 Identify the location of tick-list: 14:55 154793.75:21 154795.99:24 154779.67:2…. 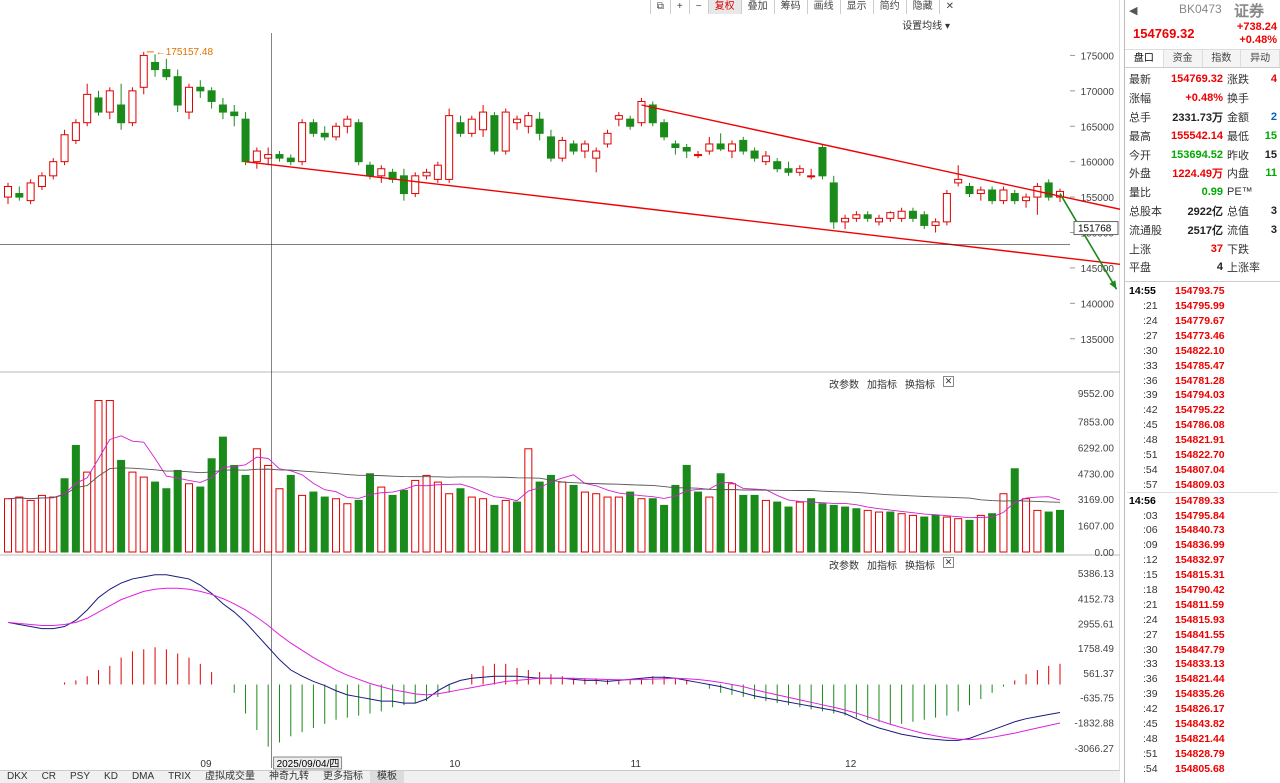
(1202, 528).